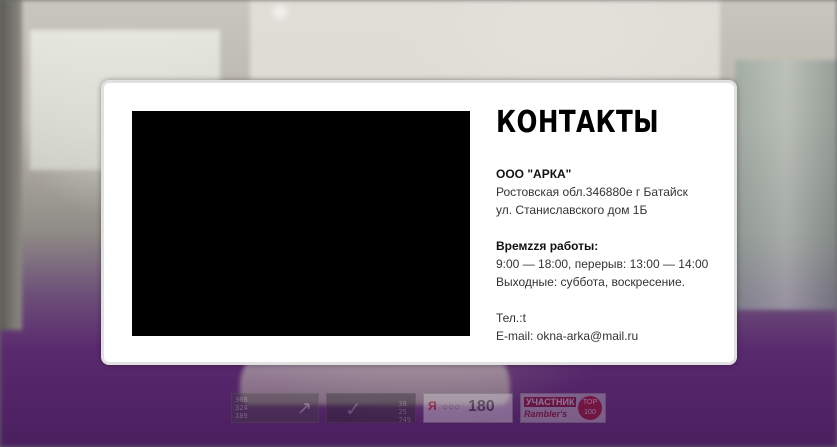 This screenshot has width=837, height=447. What do you see at coordinates (451, 407) in the screenshot?
I see `rings-icon: ○○○` at bounding box center [451, 407].